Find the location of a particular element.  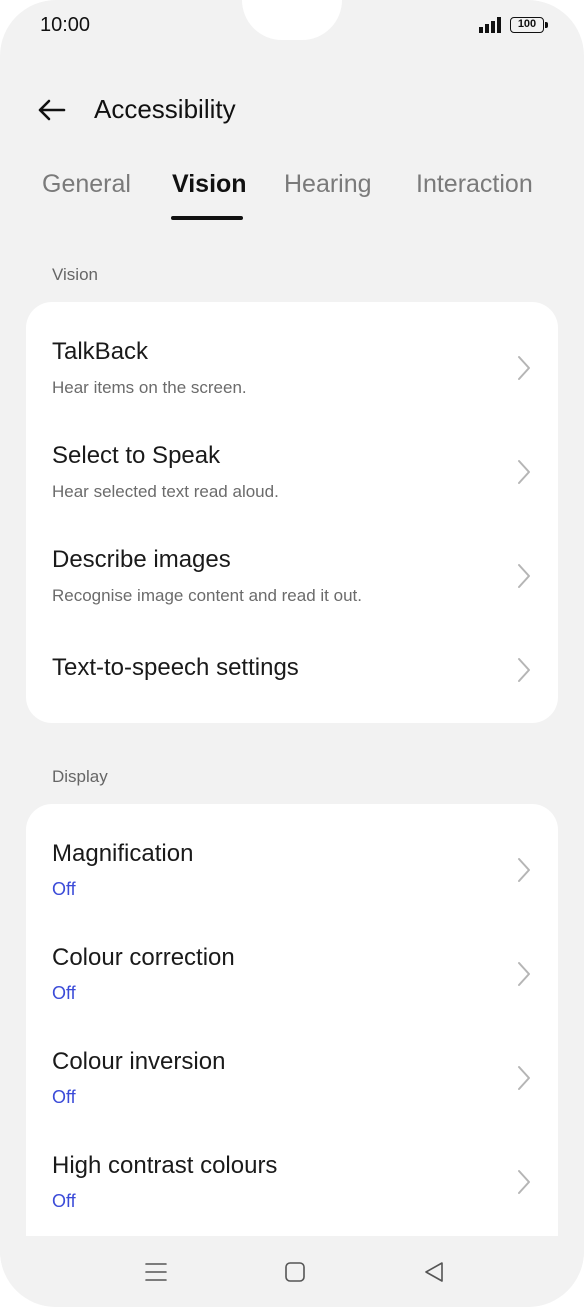

back-triangle-icon is located at coordinates (434, 1272).